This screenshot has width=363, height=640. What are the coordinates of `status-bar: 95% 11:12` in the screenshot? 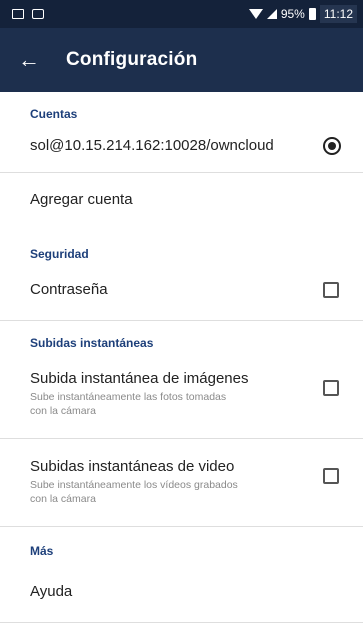 It's located at (181, 14).